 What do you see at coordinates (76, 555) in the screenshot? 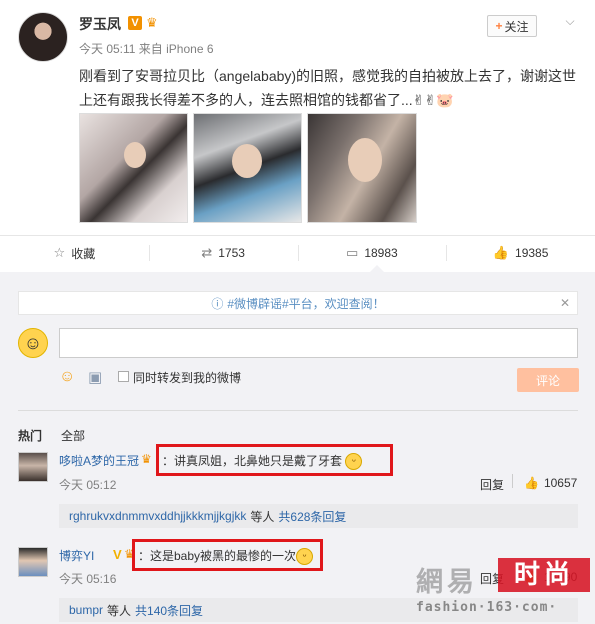
I see `comment-user: 博弈YI` at bounding box center [76, 555].